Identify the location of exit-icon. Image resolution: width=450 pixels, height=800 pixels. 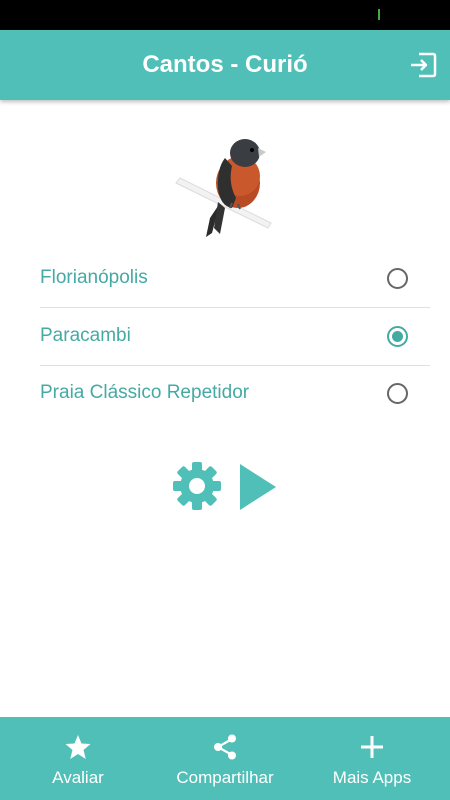
(424, 65).